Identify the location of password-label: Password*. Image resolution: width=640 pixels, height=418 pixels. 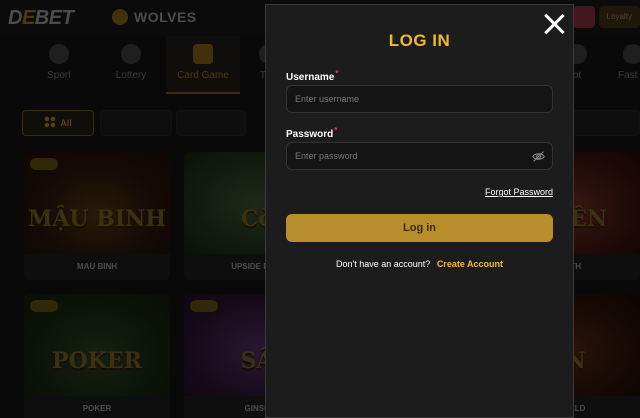
(312, 133).